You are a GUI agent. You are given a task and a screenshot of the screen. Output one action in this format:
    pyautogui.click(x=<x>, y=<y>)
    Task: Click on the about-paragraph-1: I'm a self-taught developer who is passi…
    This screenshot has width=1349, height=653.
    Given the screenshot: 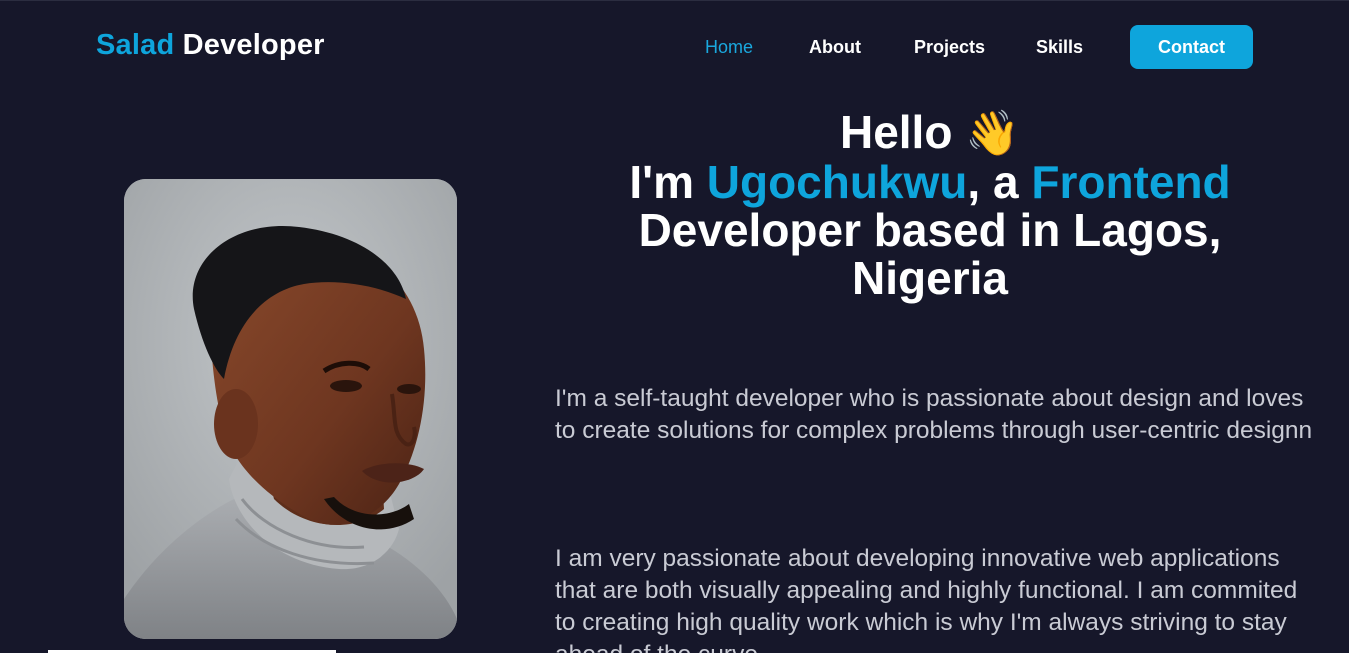 What is the action you would take?
    pyautogui.click(x=934, y=414)
    